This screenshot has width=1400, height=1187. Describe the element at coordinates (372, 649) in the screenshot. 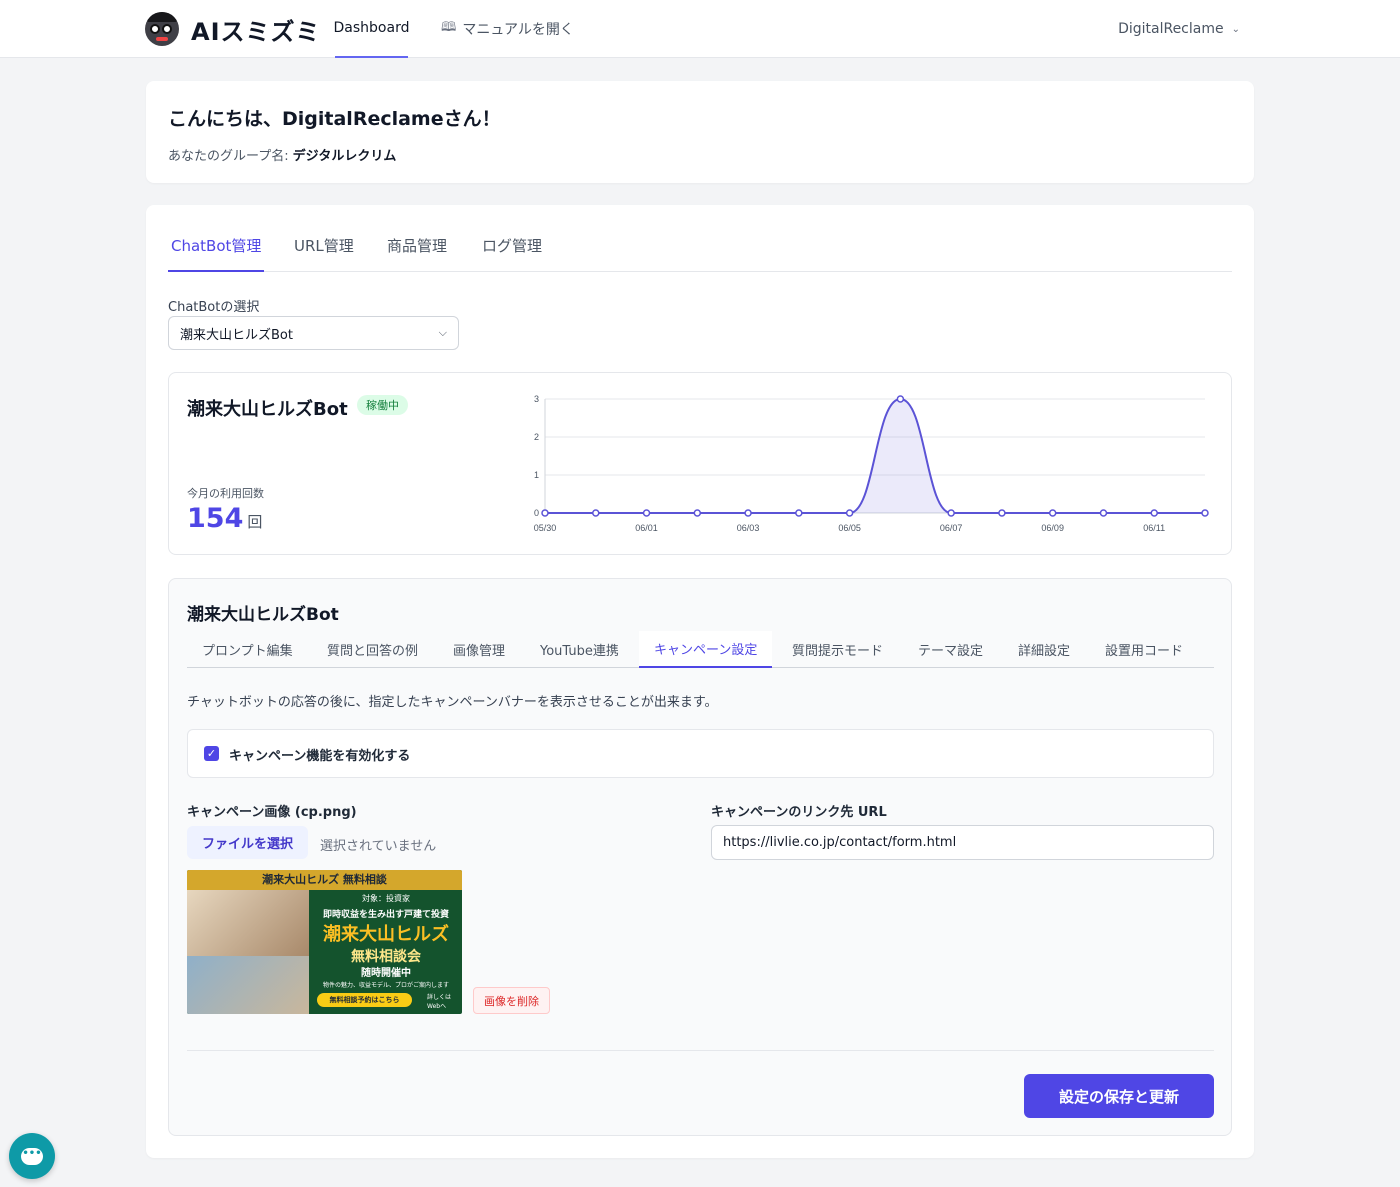

I see `tab-qa-examples: 質問と回答の例` at that location.